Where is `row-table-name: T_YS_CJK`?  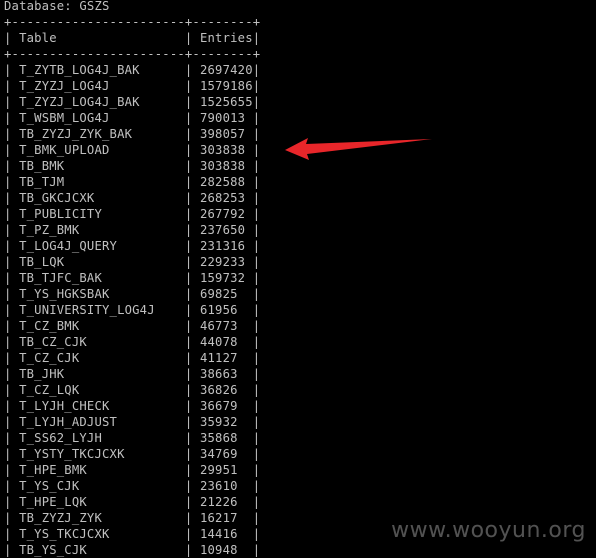
row-table-name: T_YS_CJK is located at coordinates (102, 486).